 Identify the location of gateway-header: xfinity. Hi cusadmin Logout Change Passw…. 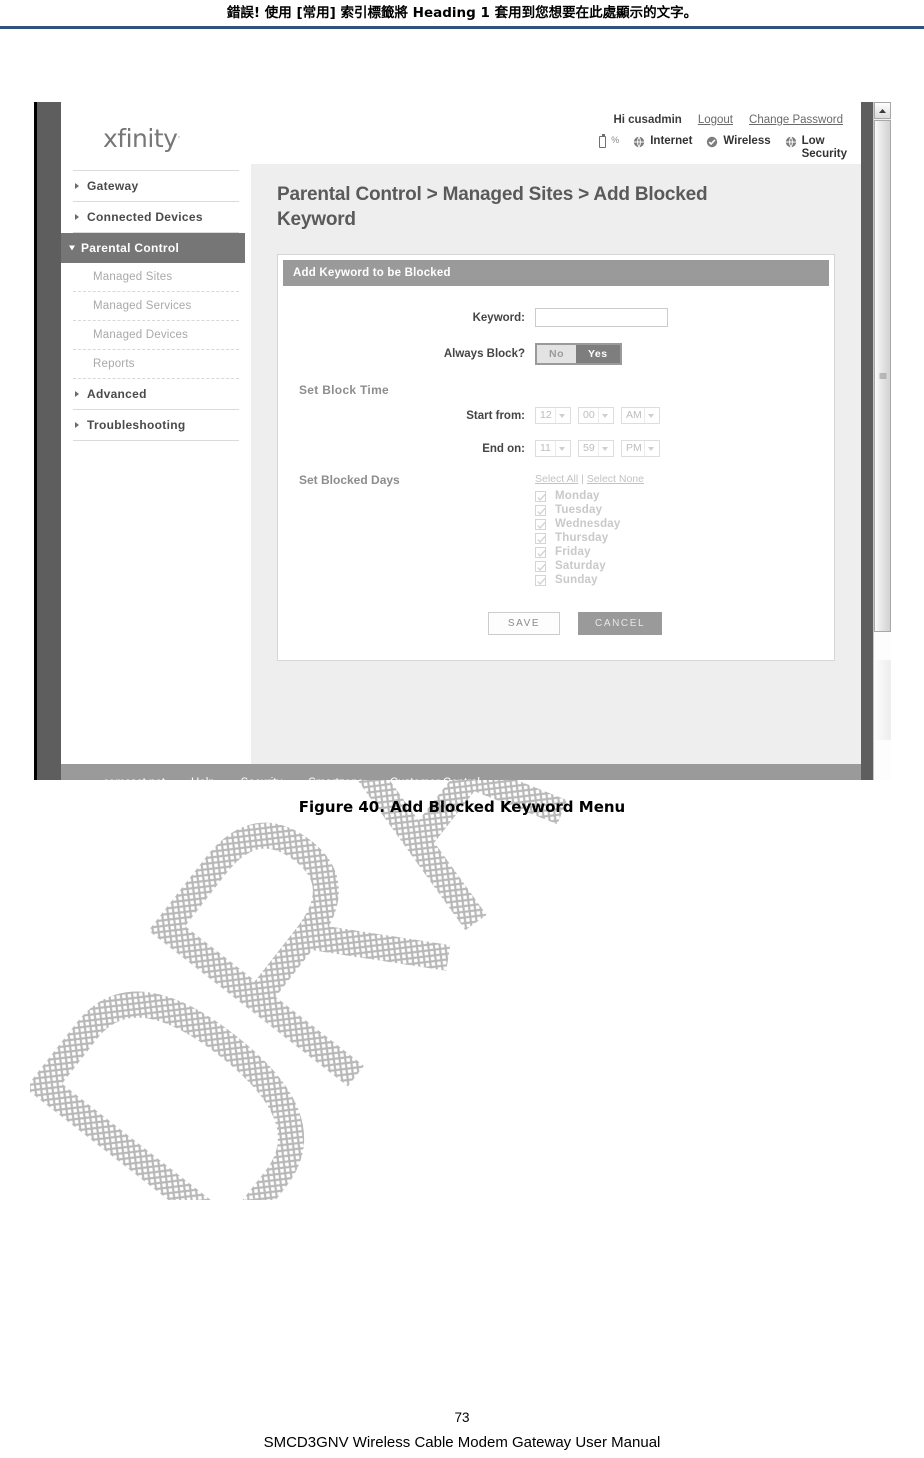
(461, 133).